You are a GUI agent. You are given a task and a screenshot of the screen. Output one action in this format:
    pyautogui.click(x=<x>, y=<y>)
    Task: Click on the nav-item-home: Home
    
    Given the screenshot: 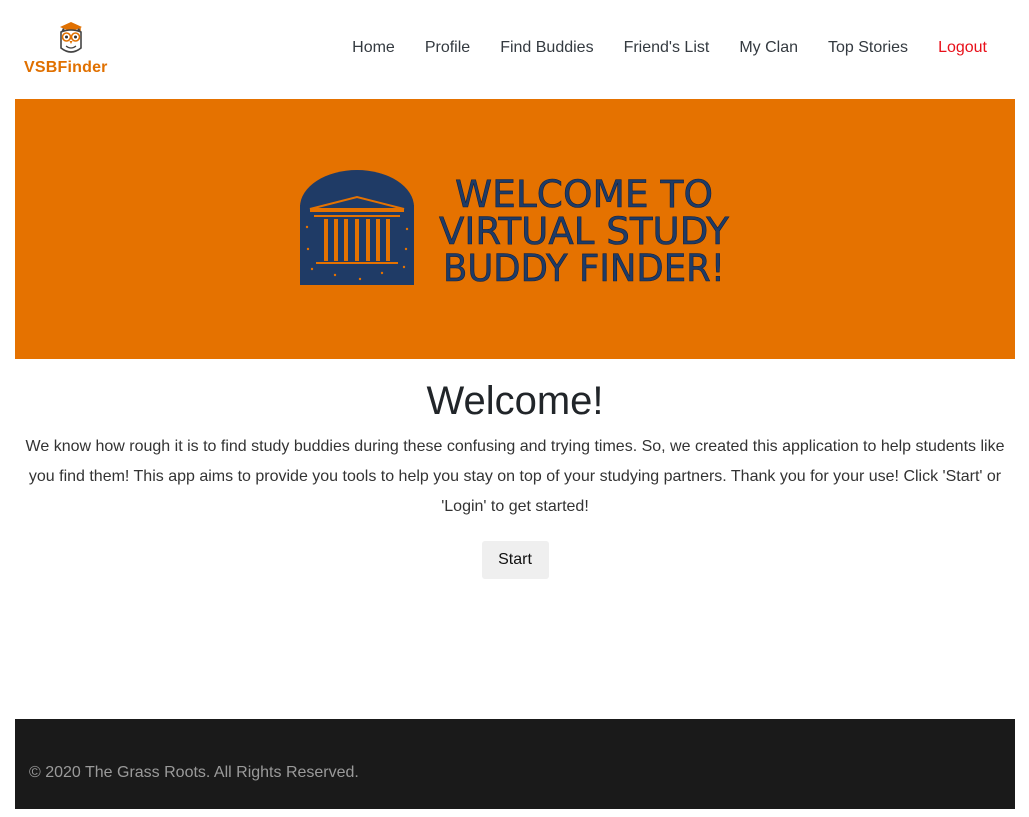 What is the action you would take?
    pyautogui.click(x=373, y=48)
    